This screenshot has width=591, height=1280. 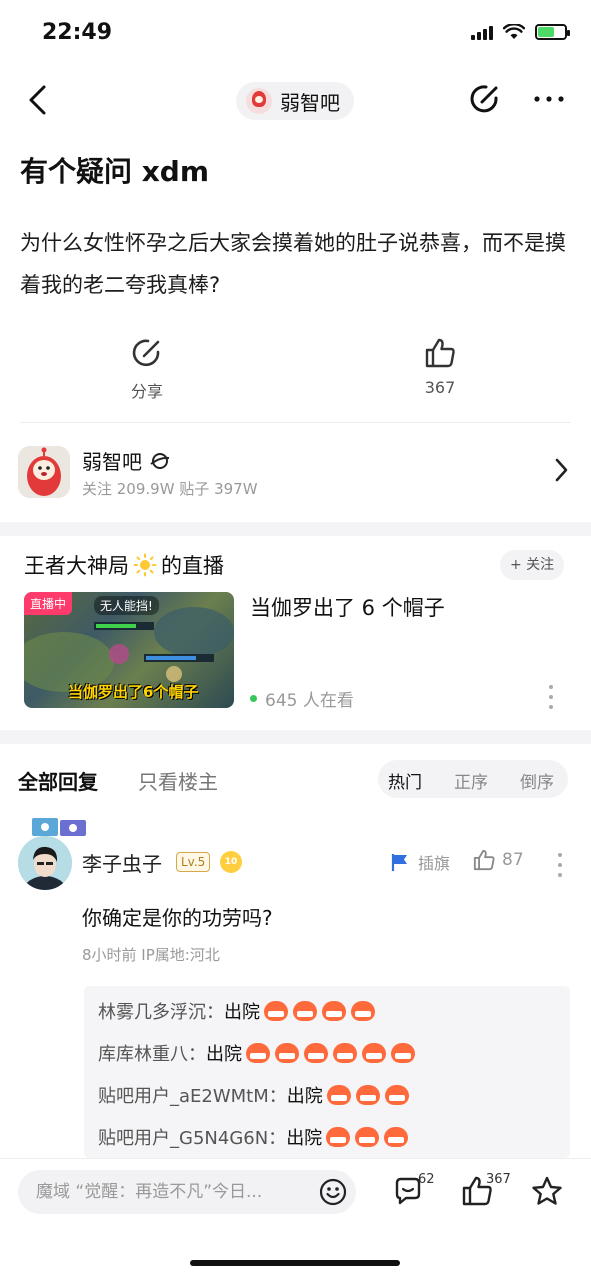 I want to click on reply-input-container, so click(x=187, y=1192).